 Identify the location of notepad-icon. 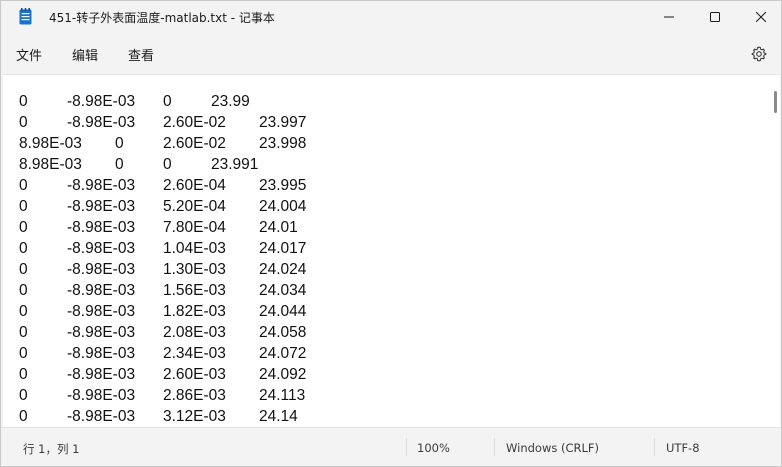
(25, 16).